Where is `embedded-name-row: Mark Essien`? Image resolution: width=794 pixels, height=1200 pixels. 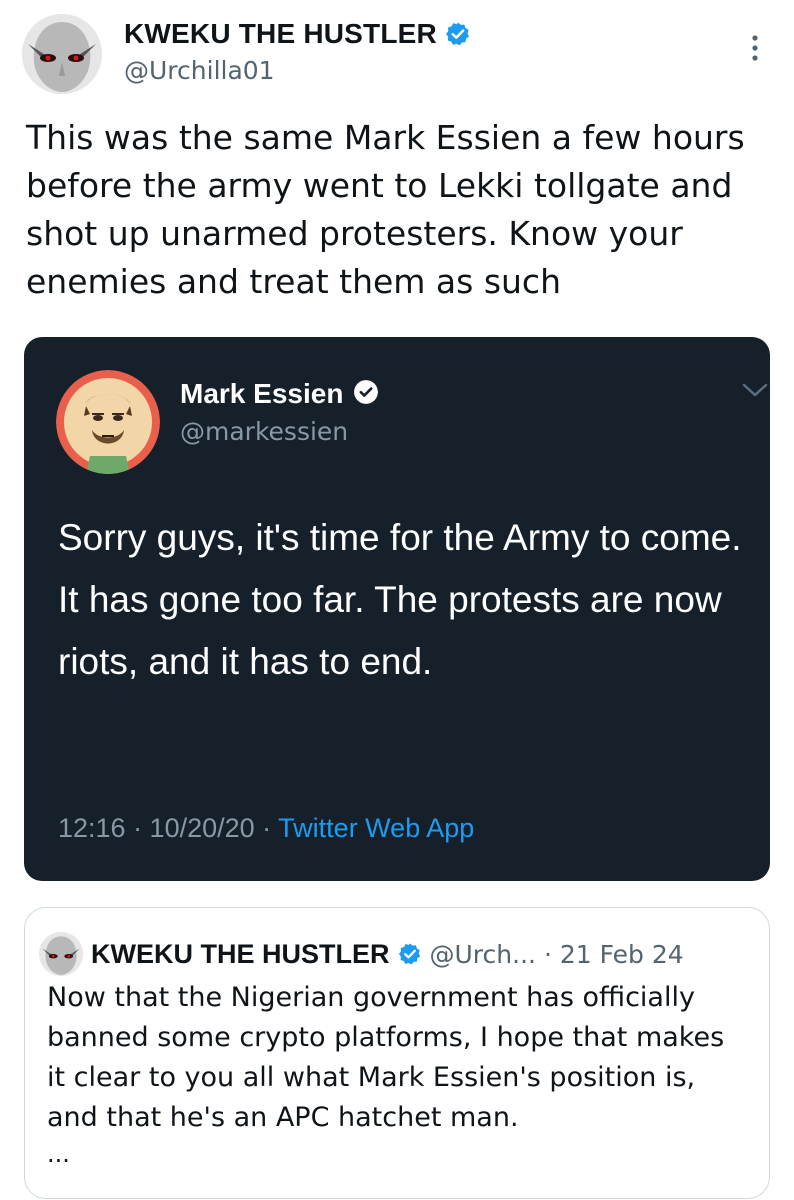
embedded-name-row: Mark Essien is located at coordinates (279, 394).